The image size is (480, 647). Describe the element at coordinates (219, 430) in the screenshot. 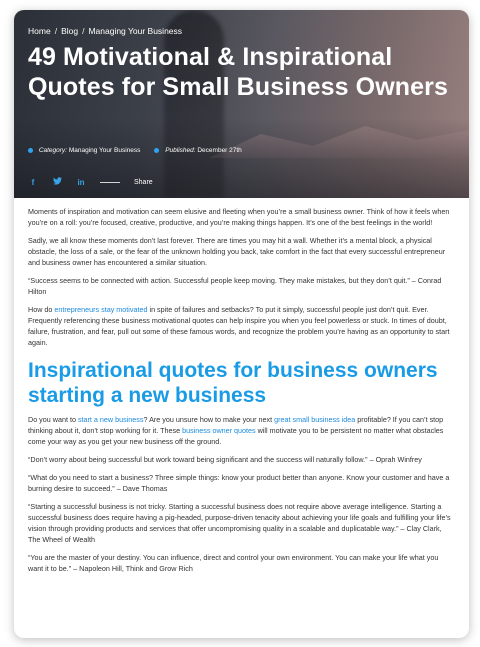

I see `business-owner-quotes-link: business owner quotes` at that location.